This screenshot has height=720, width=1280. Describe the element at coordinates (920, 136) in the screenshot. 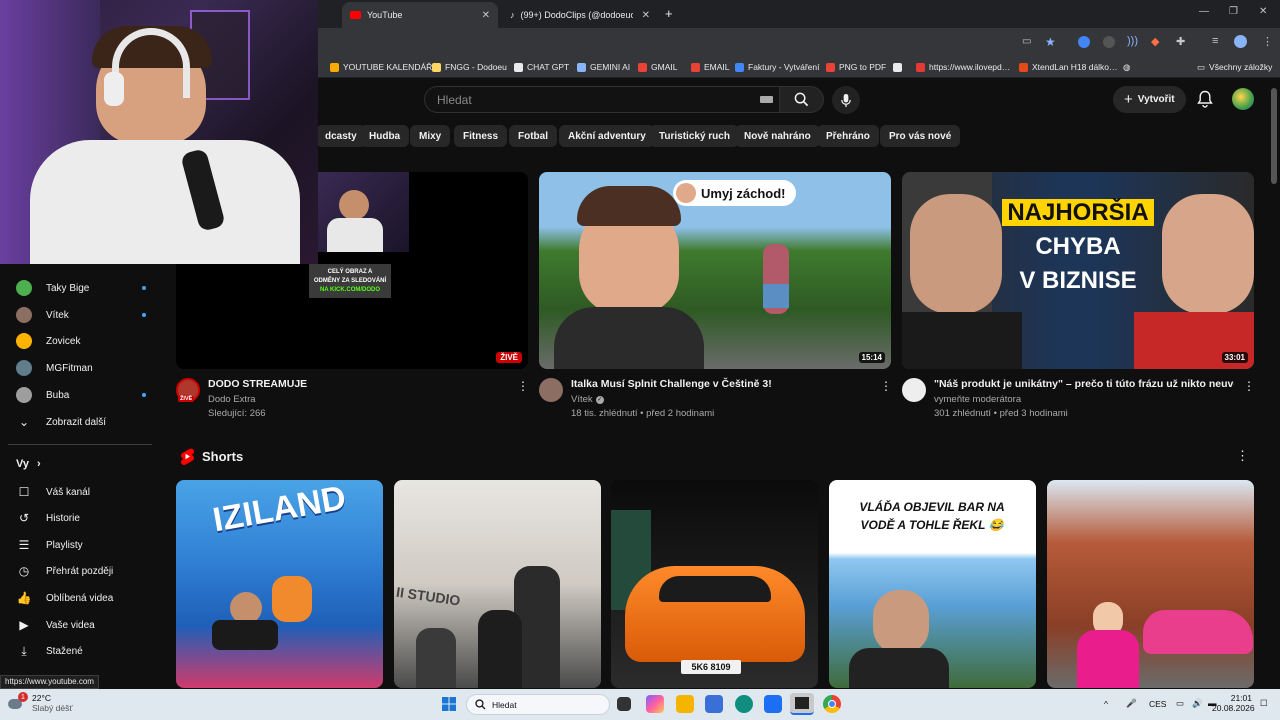

I see `filter-chip: Pro vás nové` at that location.